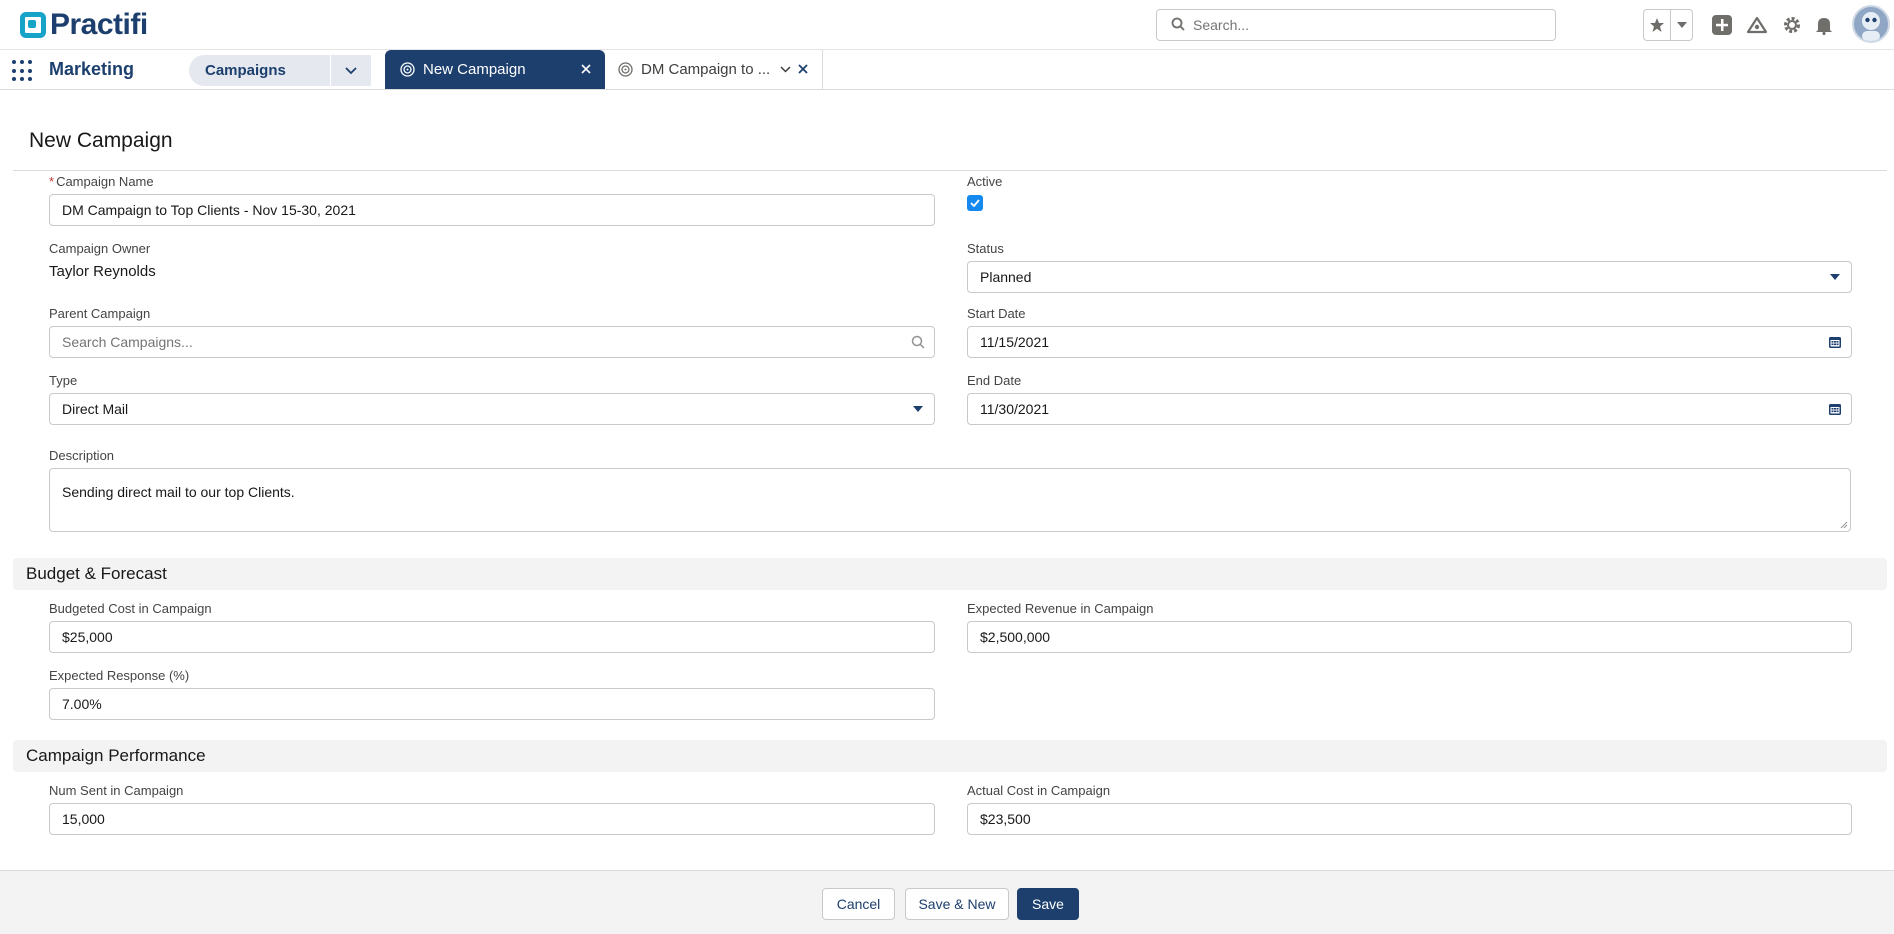 This screenshot has height=934, width=1894. I want to click on star-icon, so click(1657, 25).